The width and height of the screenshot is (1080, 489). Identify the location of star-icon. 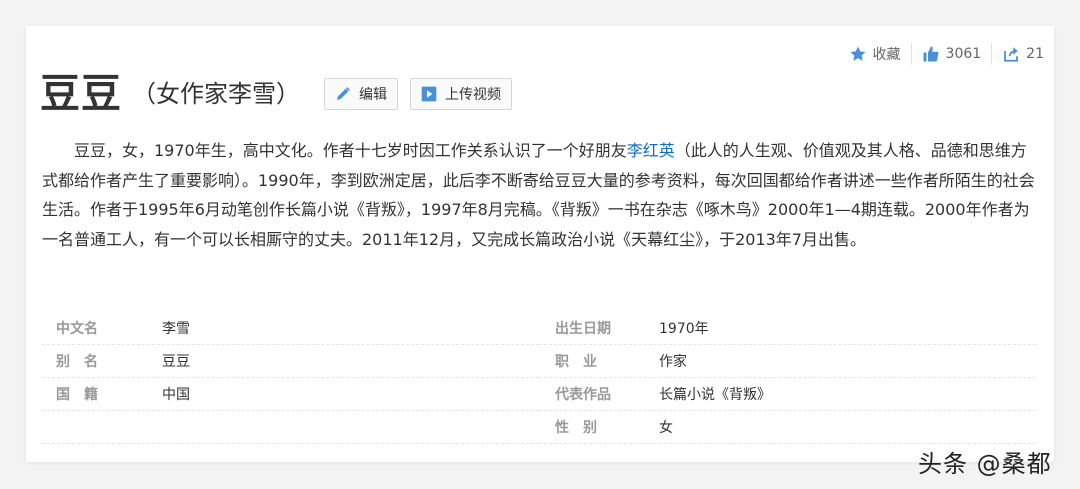
(858, 53).